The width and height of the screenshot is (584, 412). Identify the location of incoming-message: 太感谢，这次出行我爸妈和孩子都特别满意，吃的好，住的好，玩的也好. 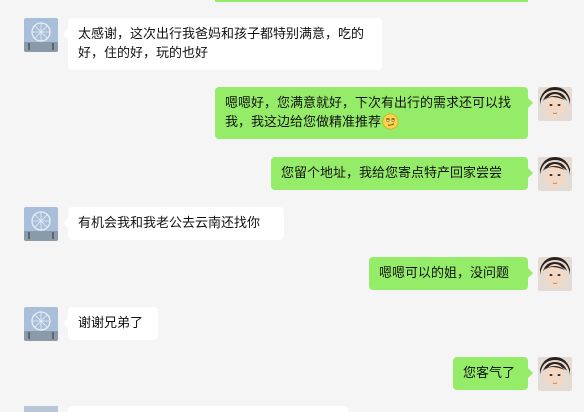
(222, 44).